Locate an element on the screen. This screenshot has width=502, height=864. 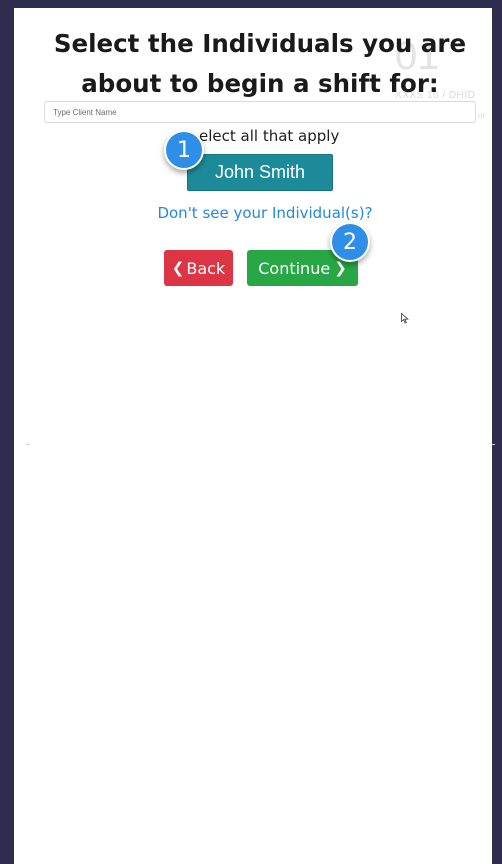
back-button: ❮ Back is located at coordinates (198, 268).